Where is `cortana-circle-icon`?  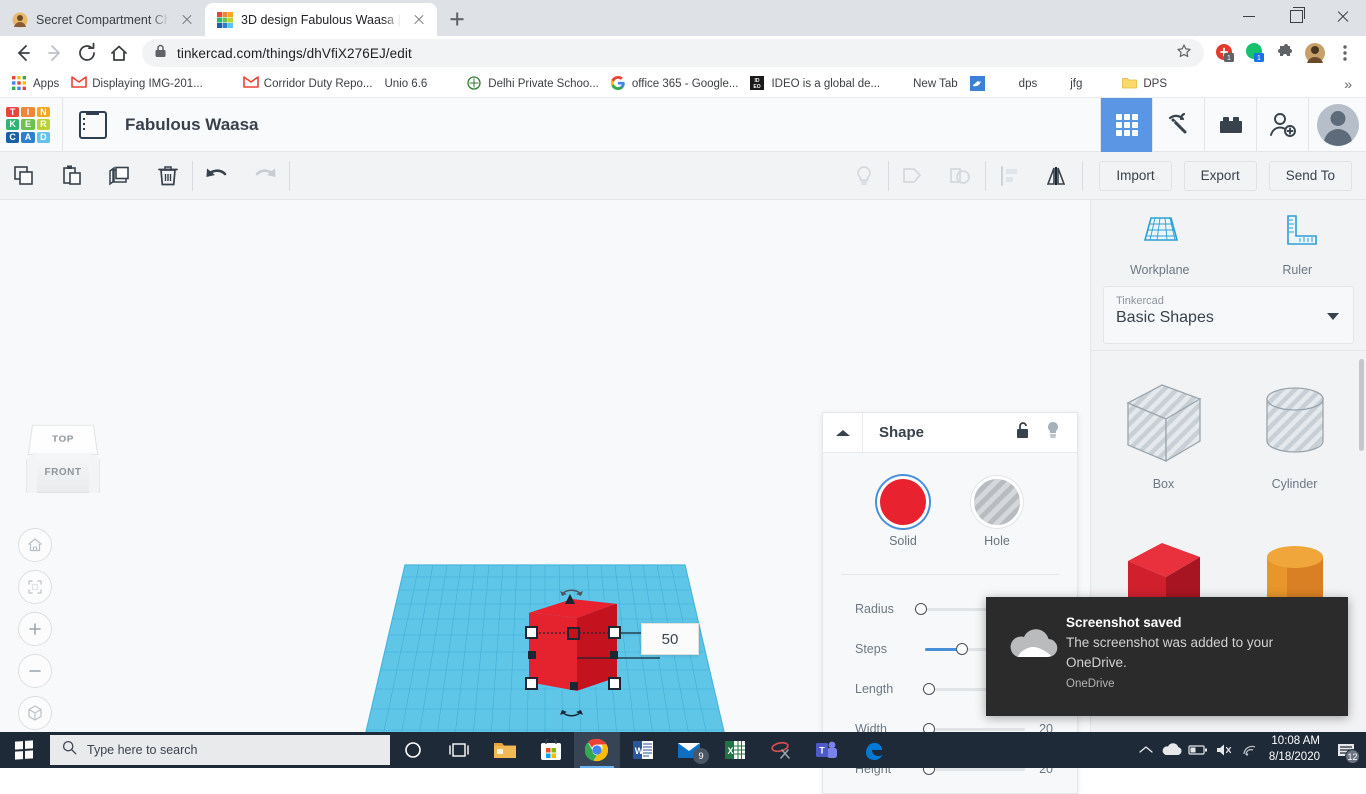
cortana-circle-icon is located at coordinates (413, 750).